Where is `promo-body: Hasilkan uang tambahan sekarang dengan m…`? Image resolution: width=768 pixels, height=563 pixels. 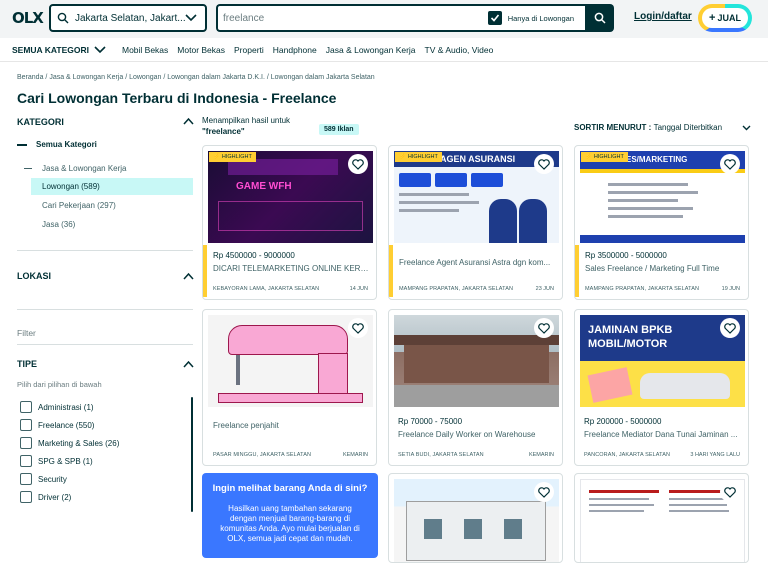 promo-body: Hasilkan uang tambahan sekarang dengan m… is located at coordinates (290, 523).